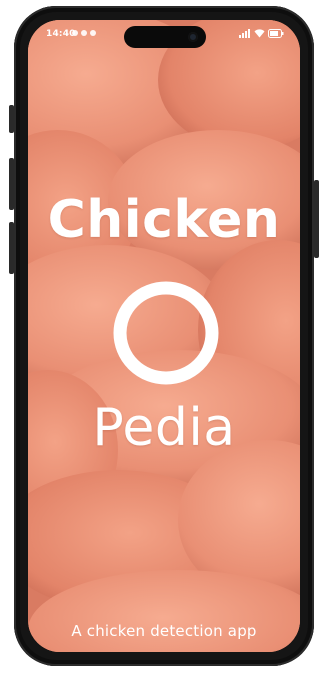 This screenshot has height=673, width=328. Describe the element at coordinates (11, 248) in the screenshot. I see `volume-down-button` at that location.